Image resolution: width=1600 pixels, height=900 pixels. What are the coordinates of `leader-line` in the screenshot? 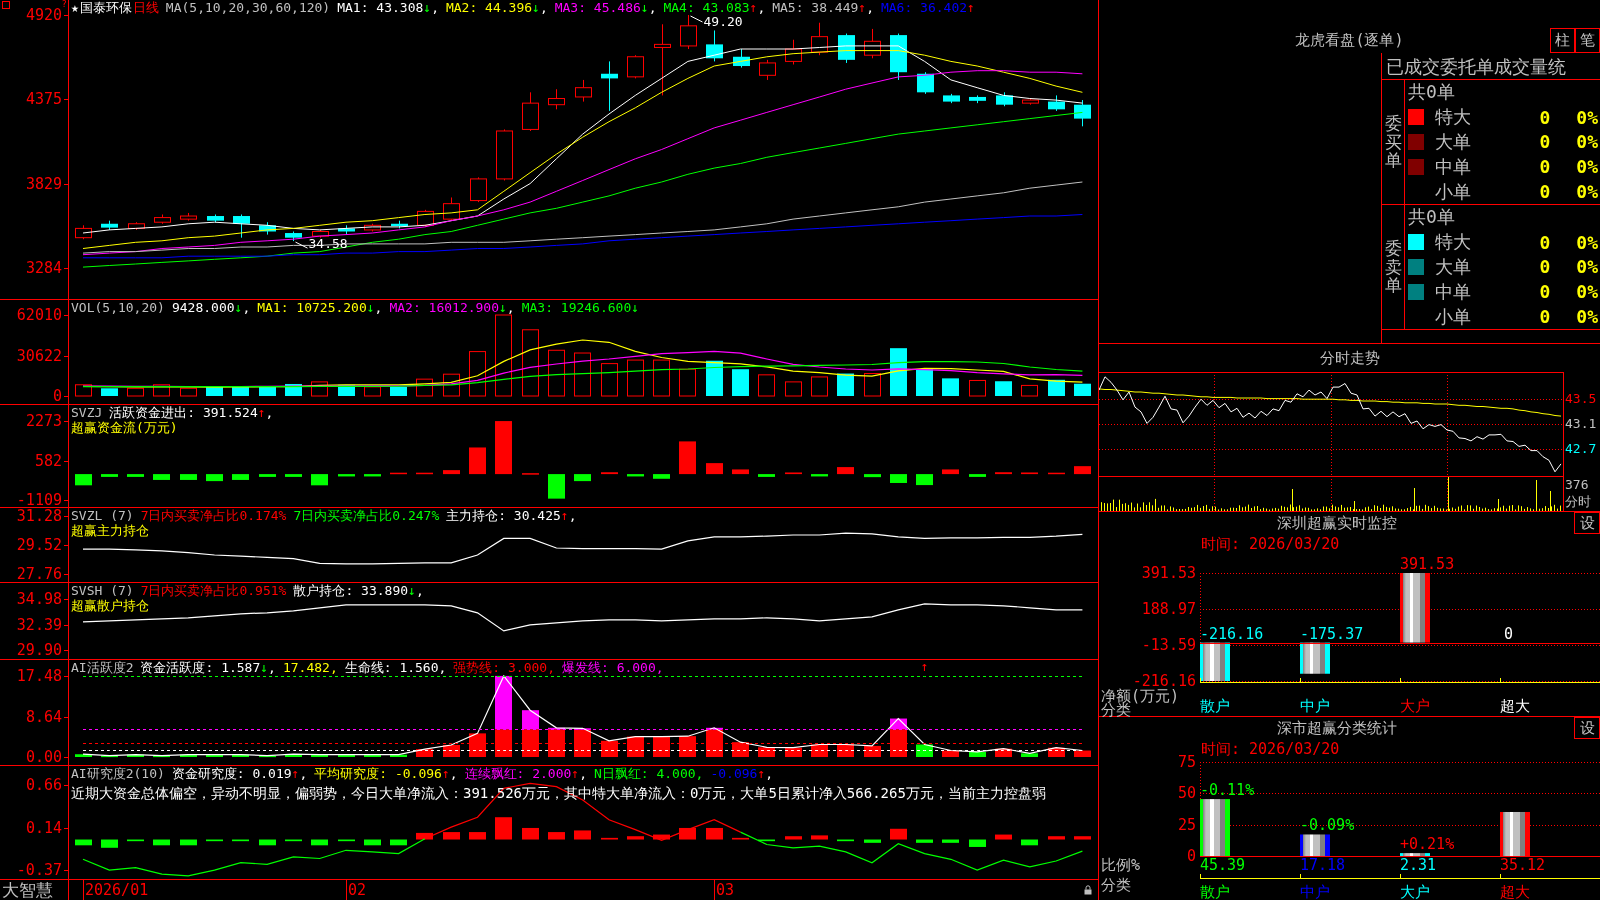 It's located at (301, 245).